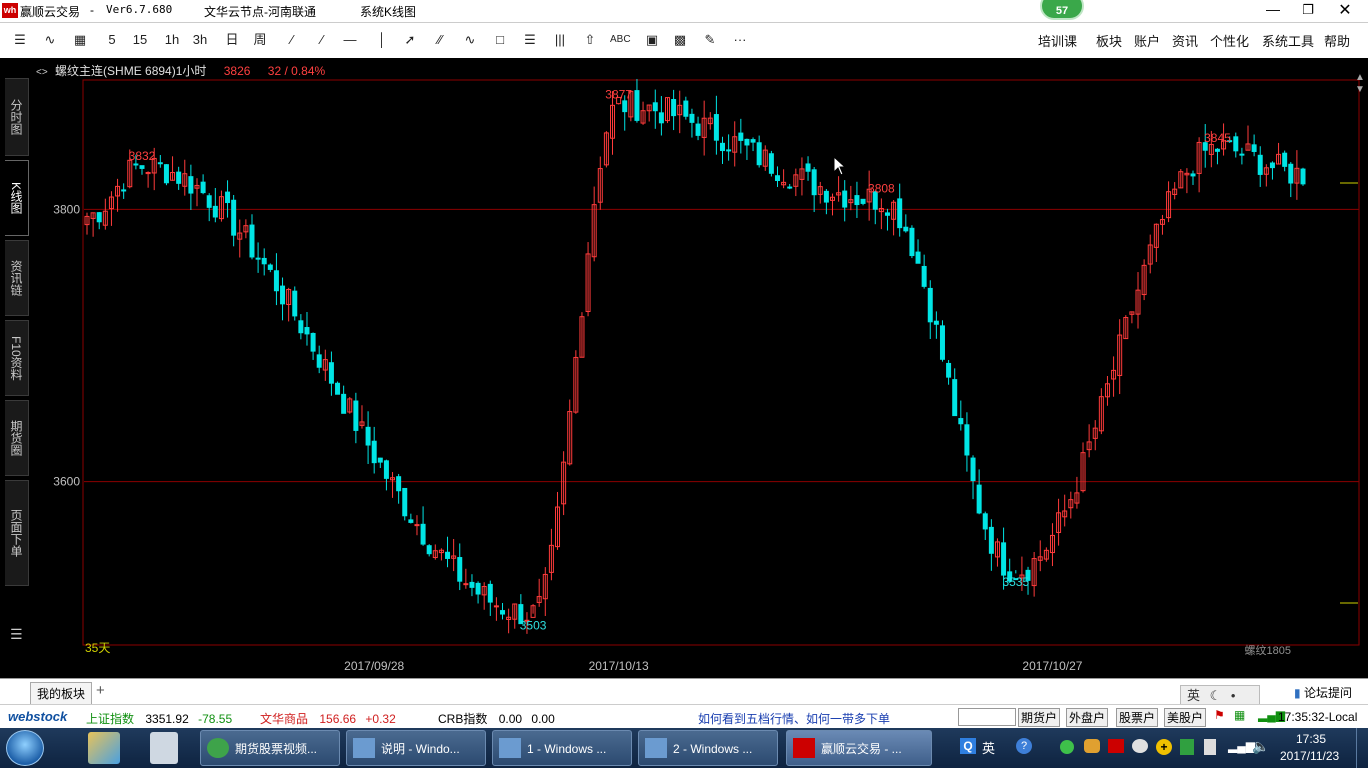  What do you see at coordinates (1164, 747) in the screenshot?
I see `tray-plus-icon: +` at bounding box center [1164, 747].